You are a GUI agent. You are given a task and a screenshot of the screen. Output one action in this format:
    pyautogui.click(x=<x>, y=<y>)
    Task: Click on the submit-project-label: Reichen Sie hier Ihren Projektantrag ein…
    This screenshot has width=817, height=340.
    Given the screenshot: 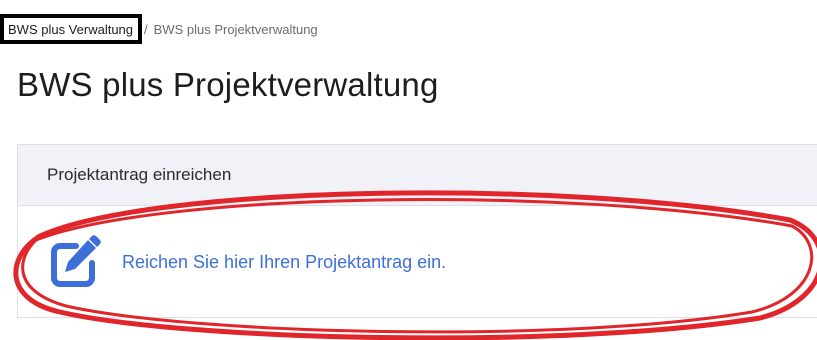 What is the action you would take?
    pyautogui.click(x=284, y=261)
    